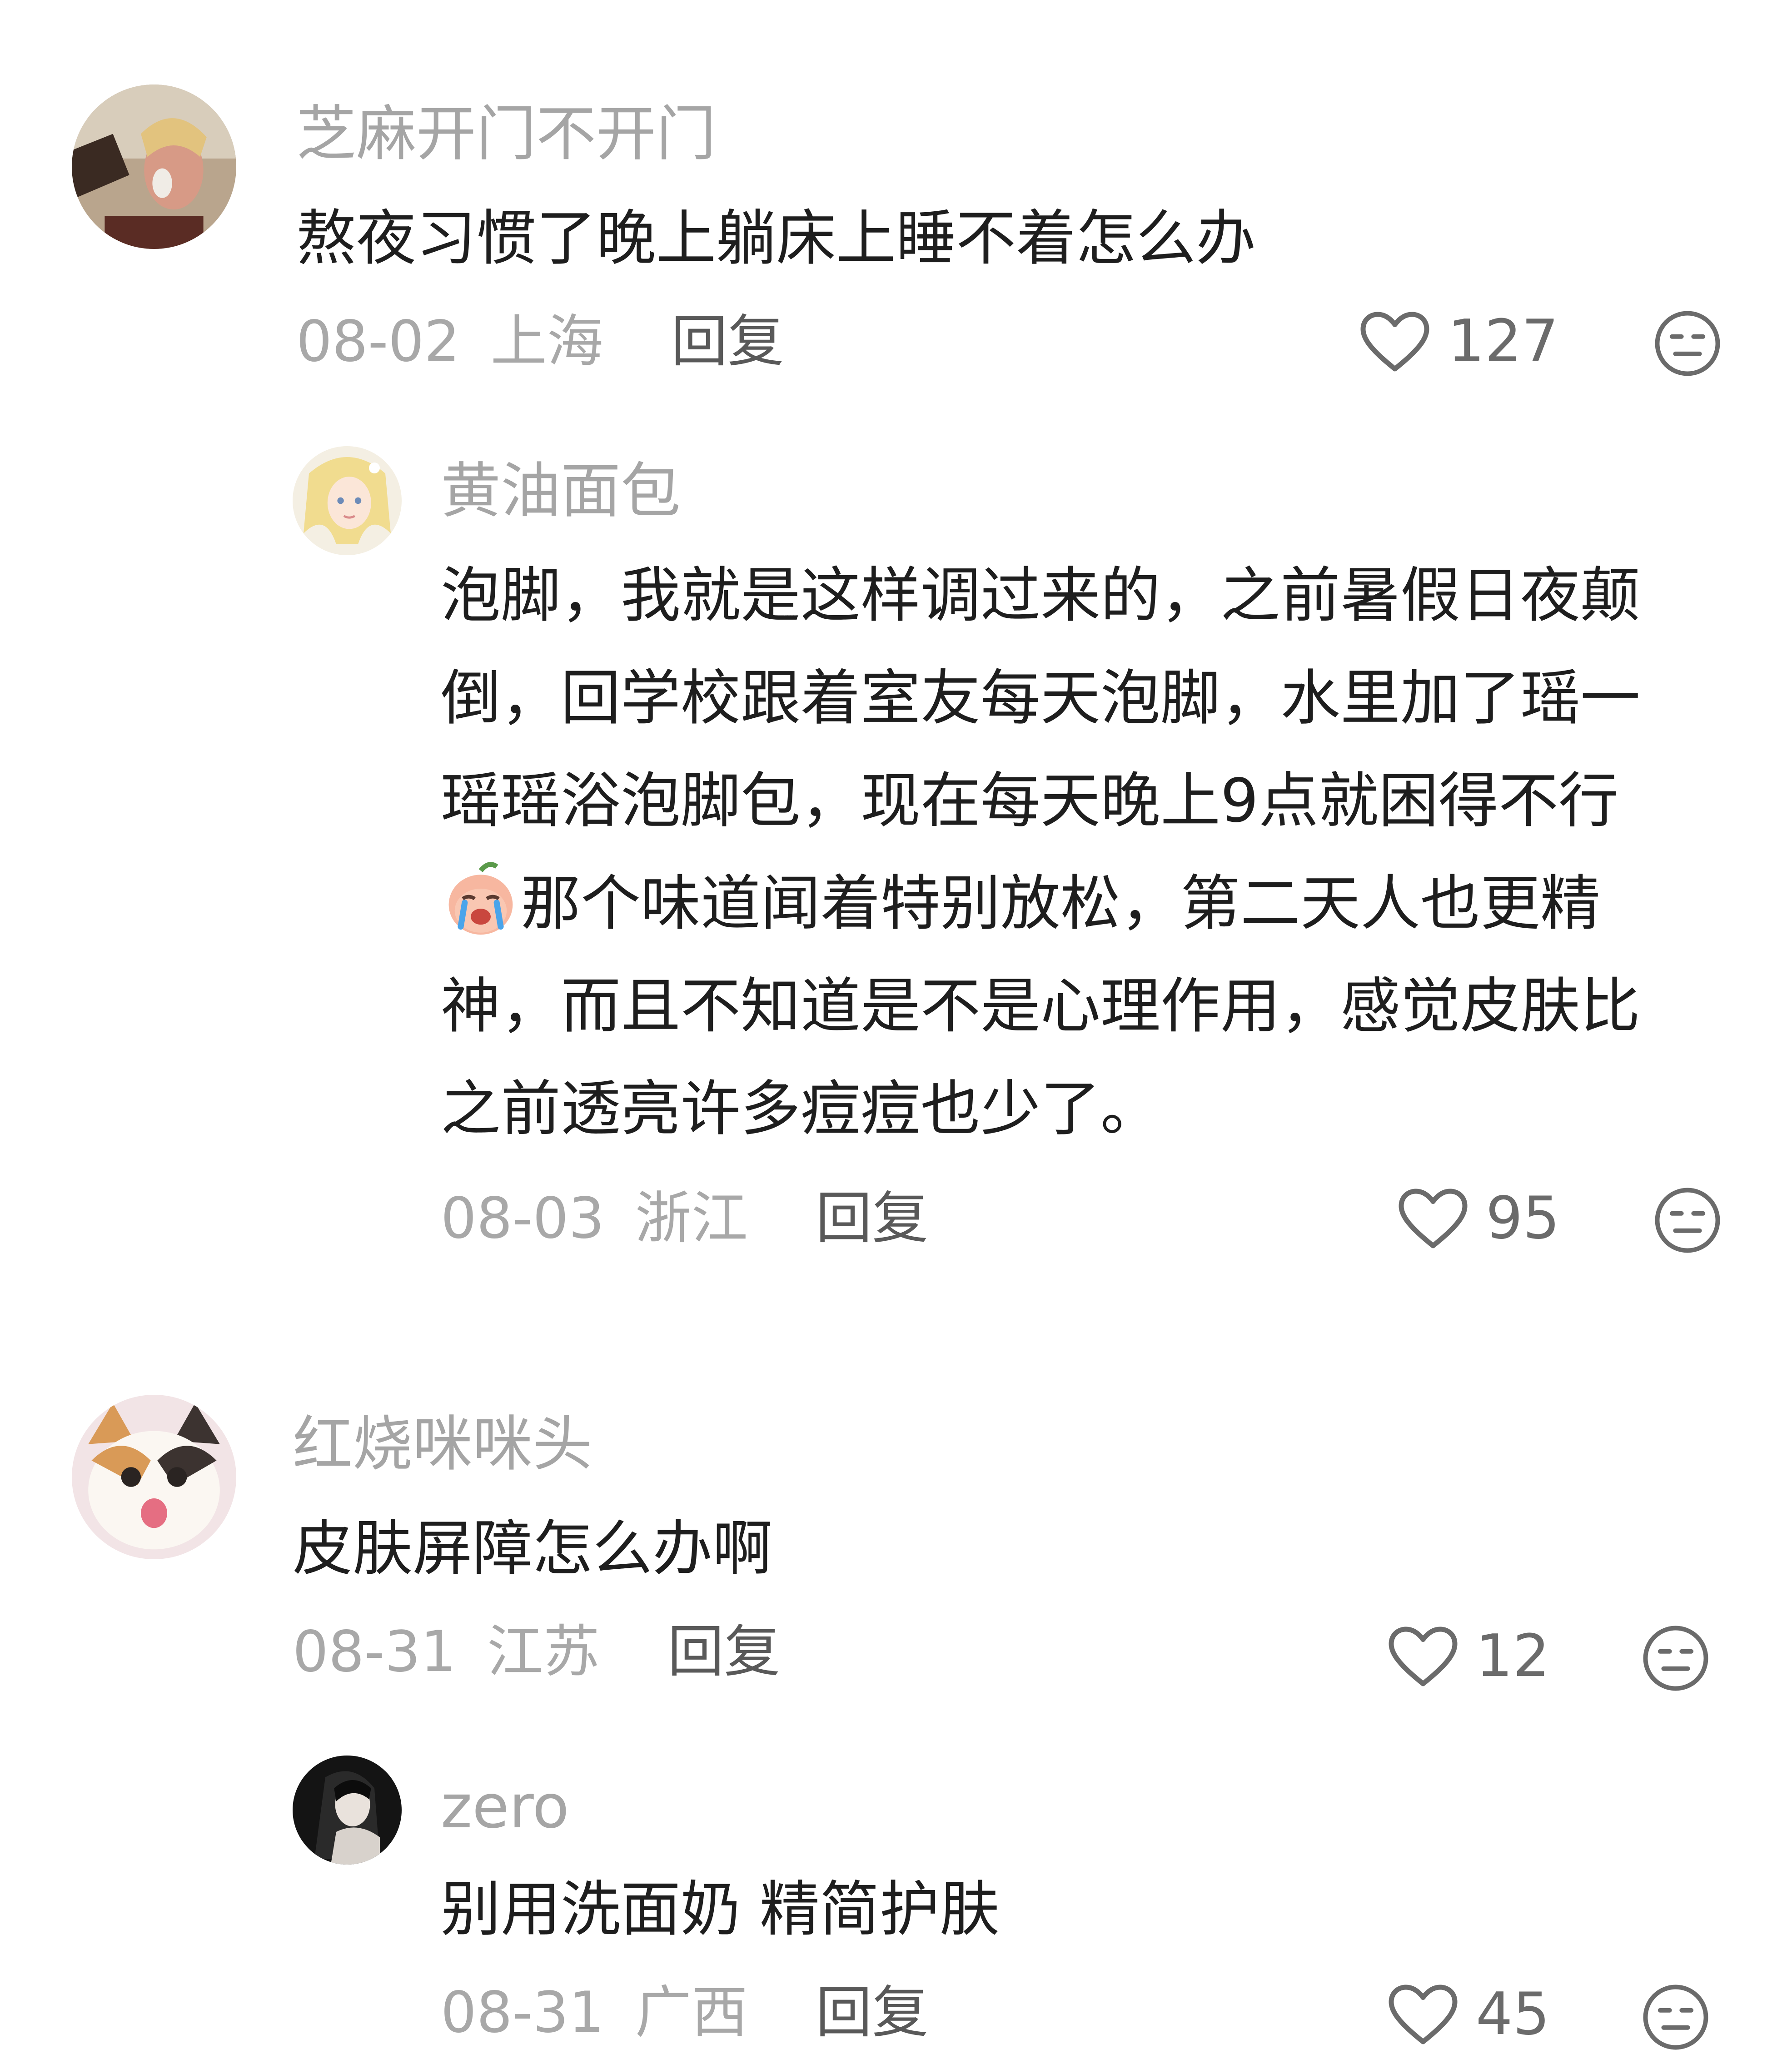  Describe the element at coordinates (154, 1477) in the screenshot. I see `cat-avatar` at that location.